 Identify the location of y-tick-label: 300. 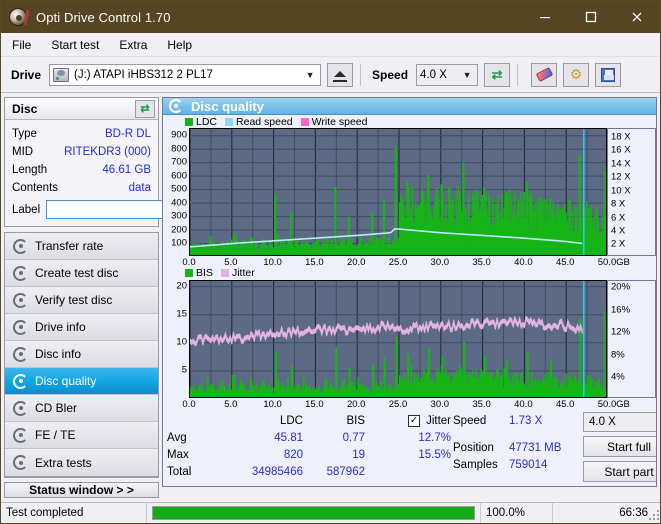
(179, 216).